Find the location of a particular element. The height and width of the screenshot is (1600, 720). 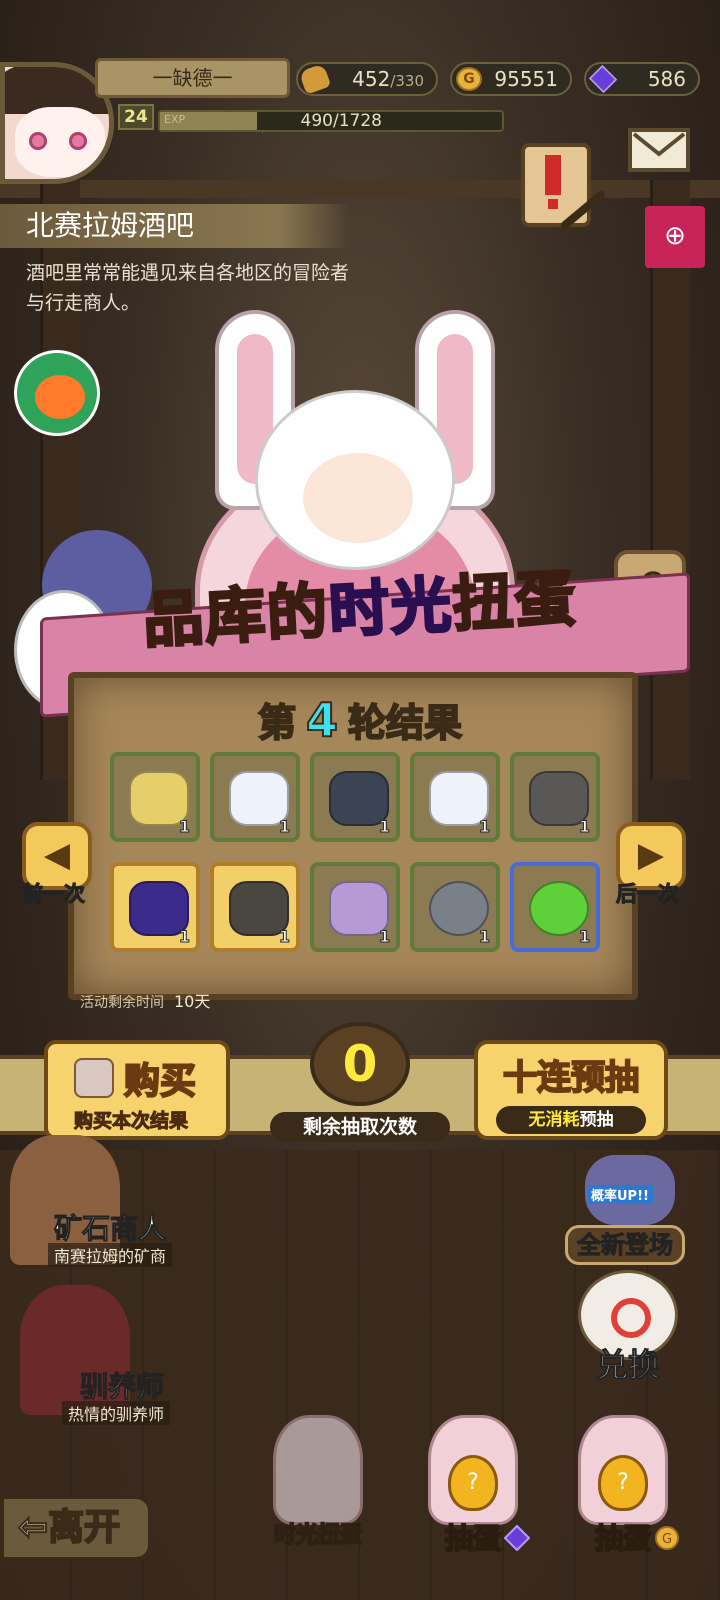

banner-title-part1: 品库的 is located at coordinates (236, 616).